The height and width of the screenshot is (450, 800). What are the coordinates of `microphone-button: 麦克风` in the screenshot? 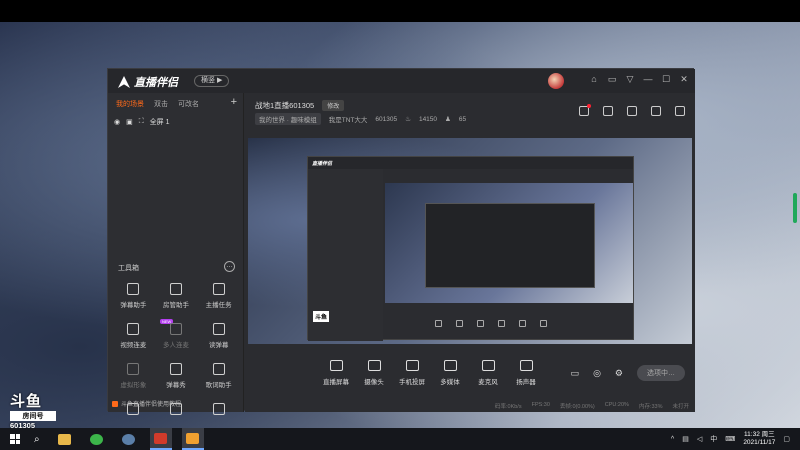 It's located at (488, 373).